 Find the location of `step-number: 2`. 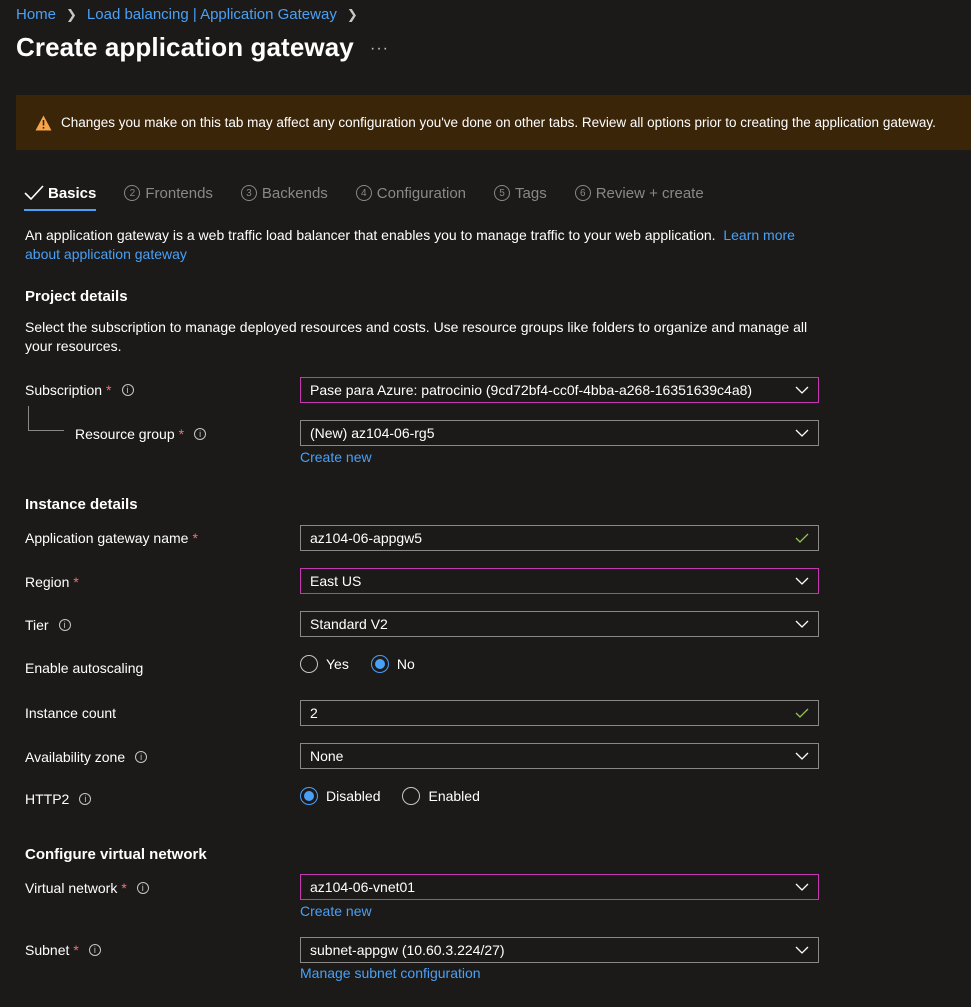

step-number: 2 is located at coordinates (132, 193).